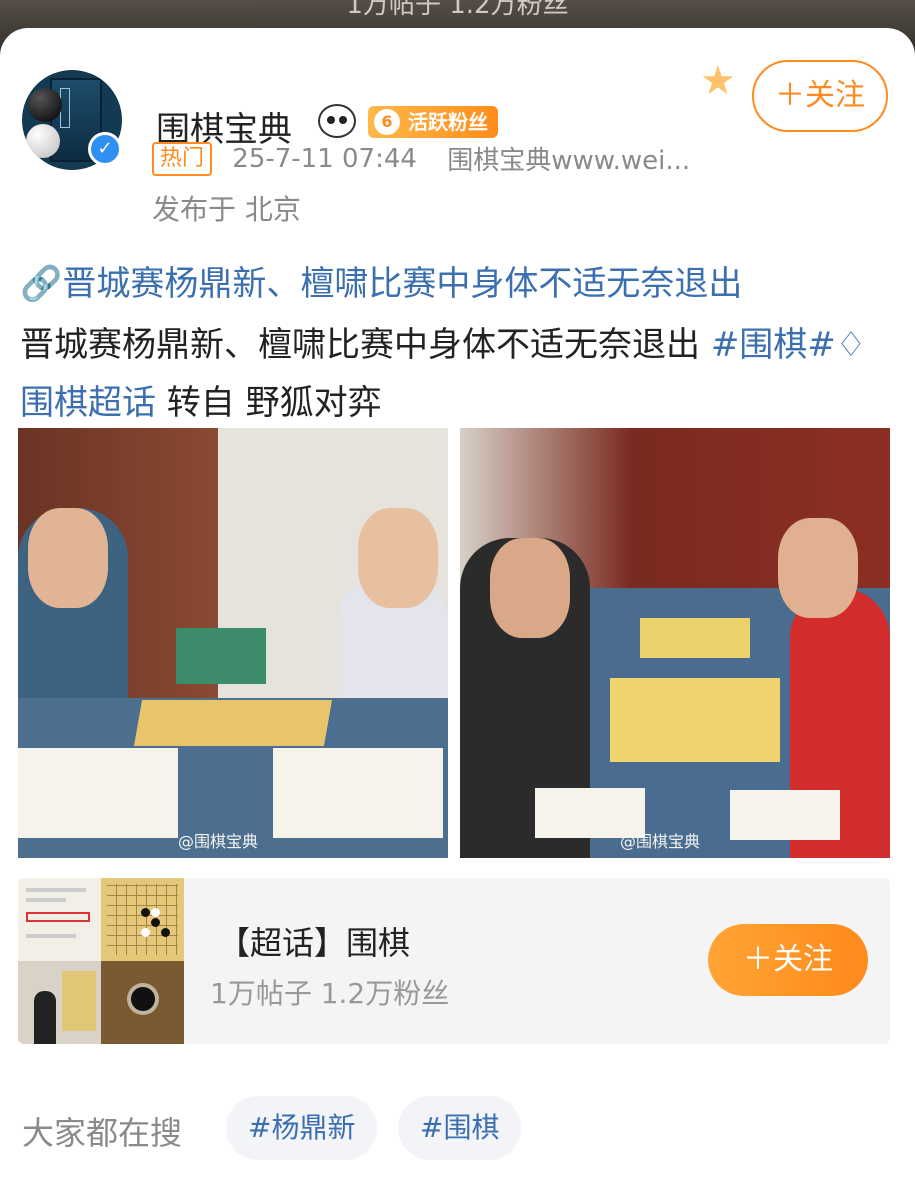 The image size is (915, 1200). What do you see at coordinates (387, 122) in the screenshot?
I see `fan-level-number: 6` at bounding box center [387, 122].